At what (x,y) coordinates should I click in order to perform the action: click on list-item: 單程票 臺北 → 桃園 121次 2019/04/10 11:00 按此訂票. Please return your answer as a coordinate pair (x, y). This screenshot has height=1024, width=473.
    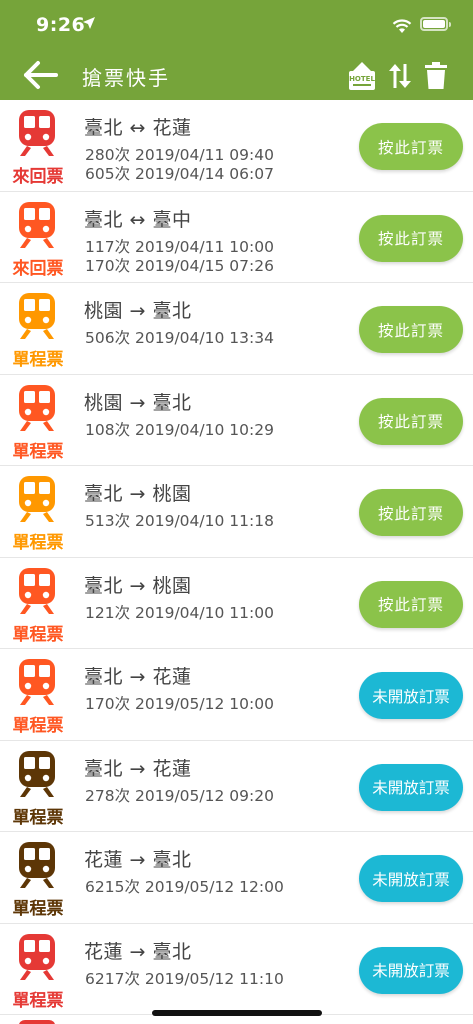
    Looking at the image, I should click on (236, 603).